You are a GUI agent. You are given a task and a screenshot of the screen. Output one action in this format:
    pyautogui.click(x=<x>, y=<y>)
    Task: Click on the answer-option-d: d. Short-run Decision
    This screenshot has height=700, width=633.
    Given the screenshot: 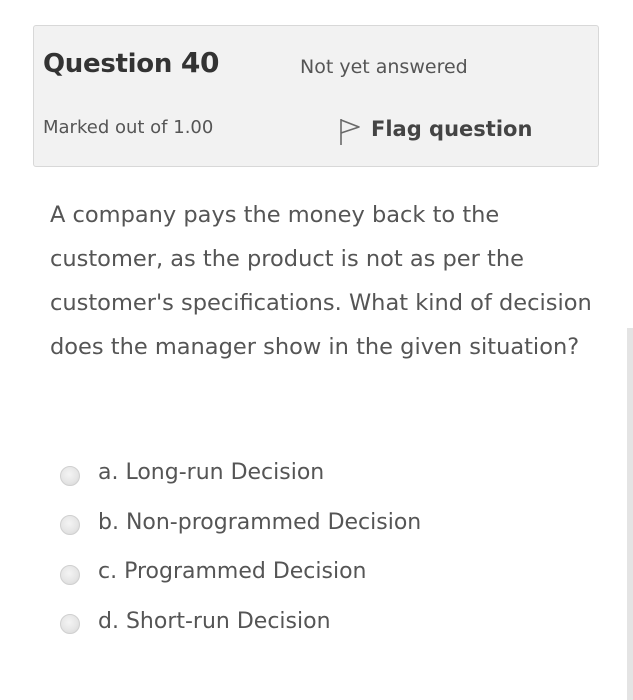 What is the action you would take?
    pyautogui.click(x=320, y=622)
    